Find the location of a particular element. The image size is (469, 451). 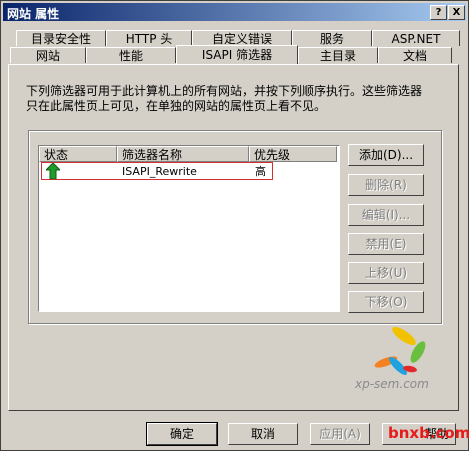

help-title-button: ? is located at coordinates (438, 12).